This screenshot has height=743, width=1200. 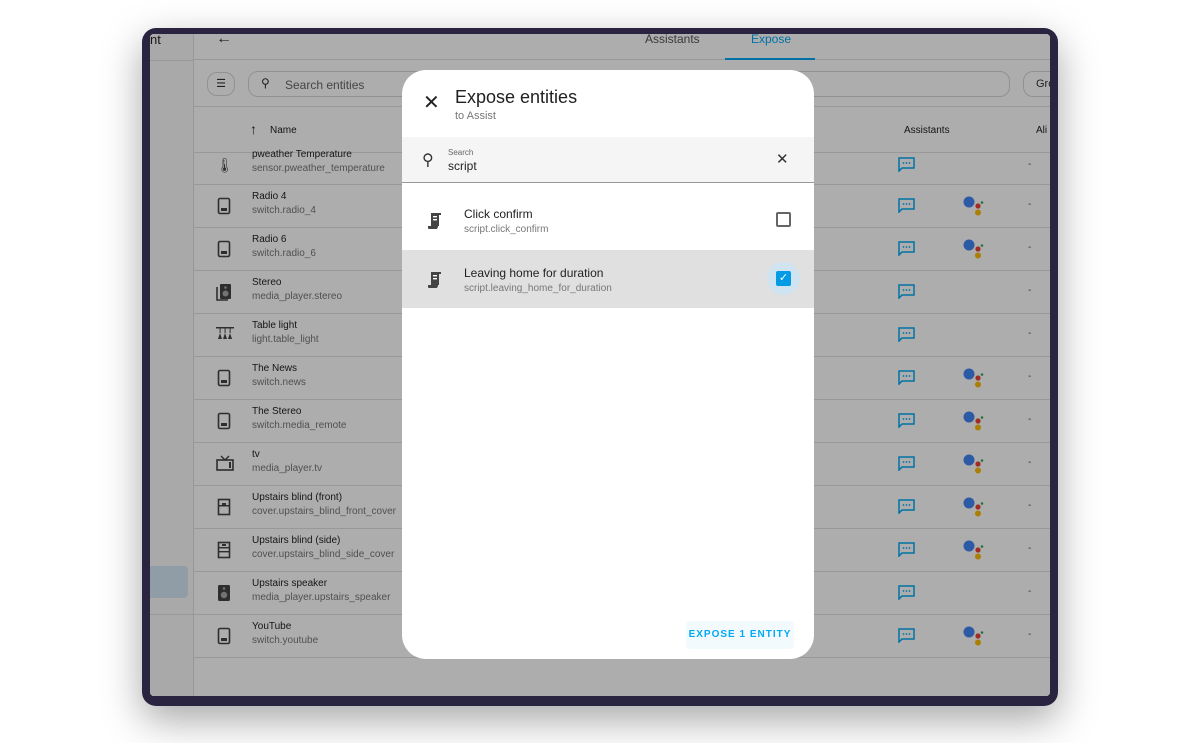 What do you see at coordinates (461, 152) in the screenshot?
I see `search-label: Search` at bounding box center [461, 152].